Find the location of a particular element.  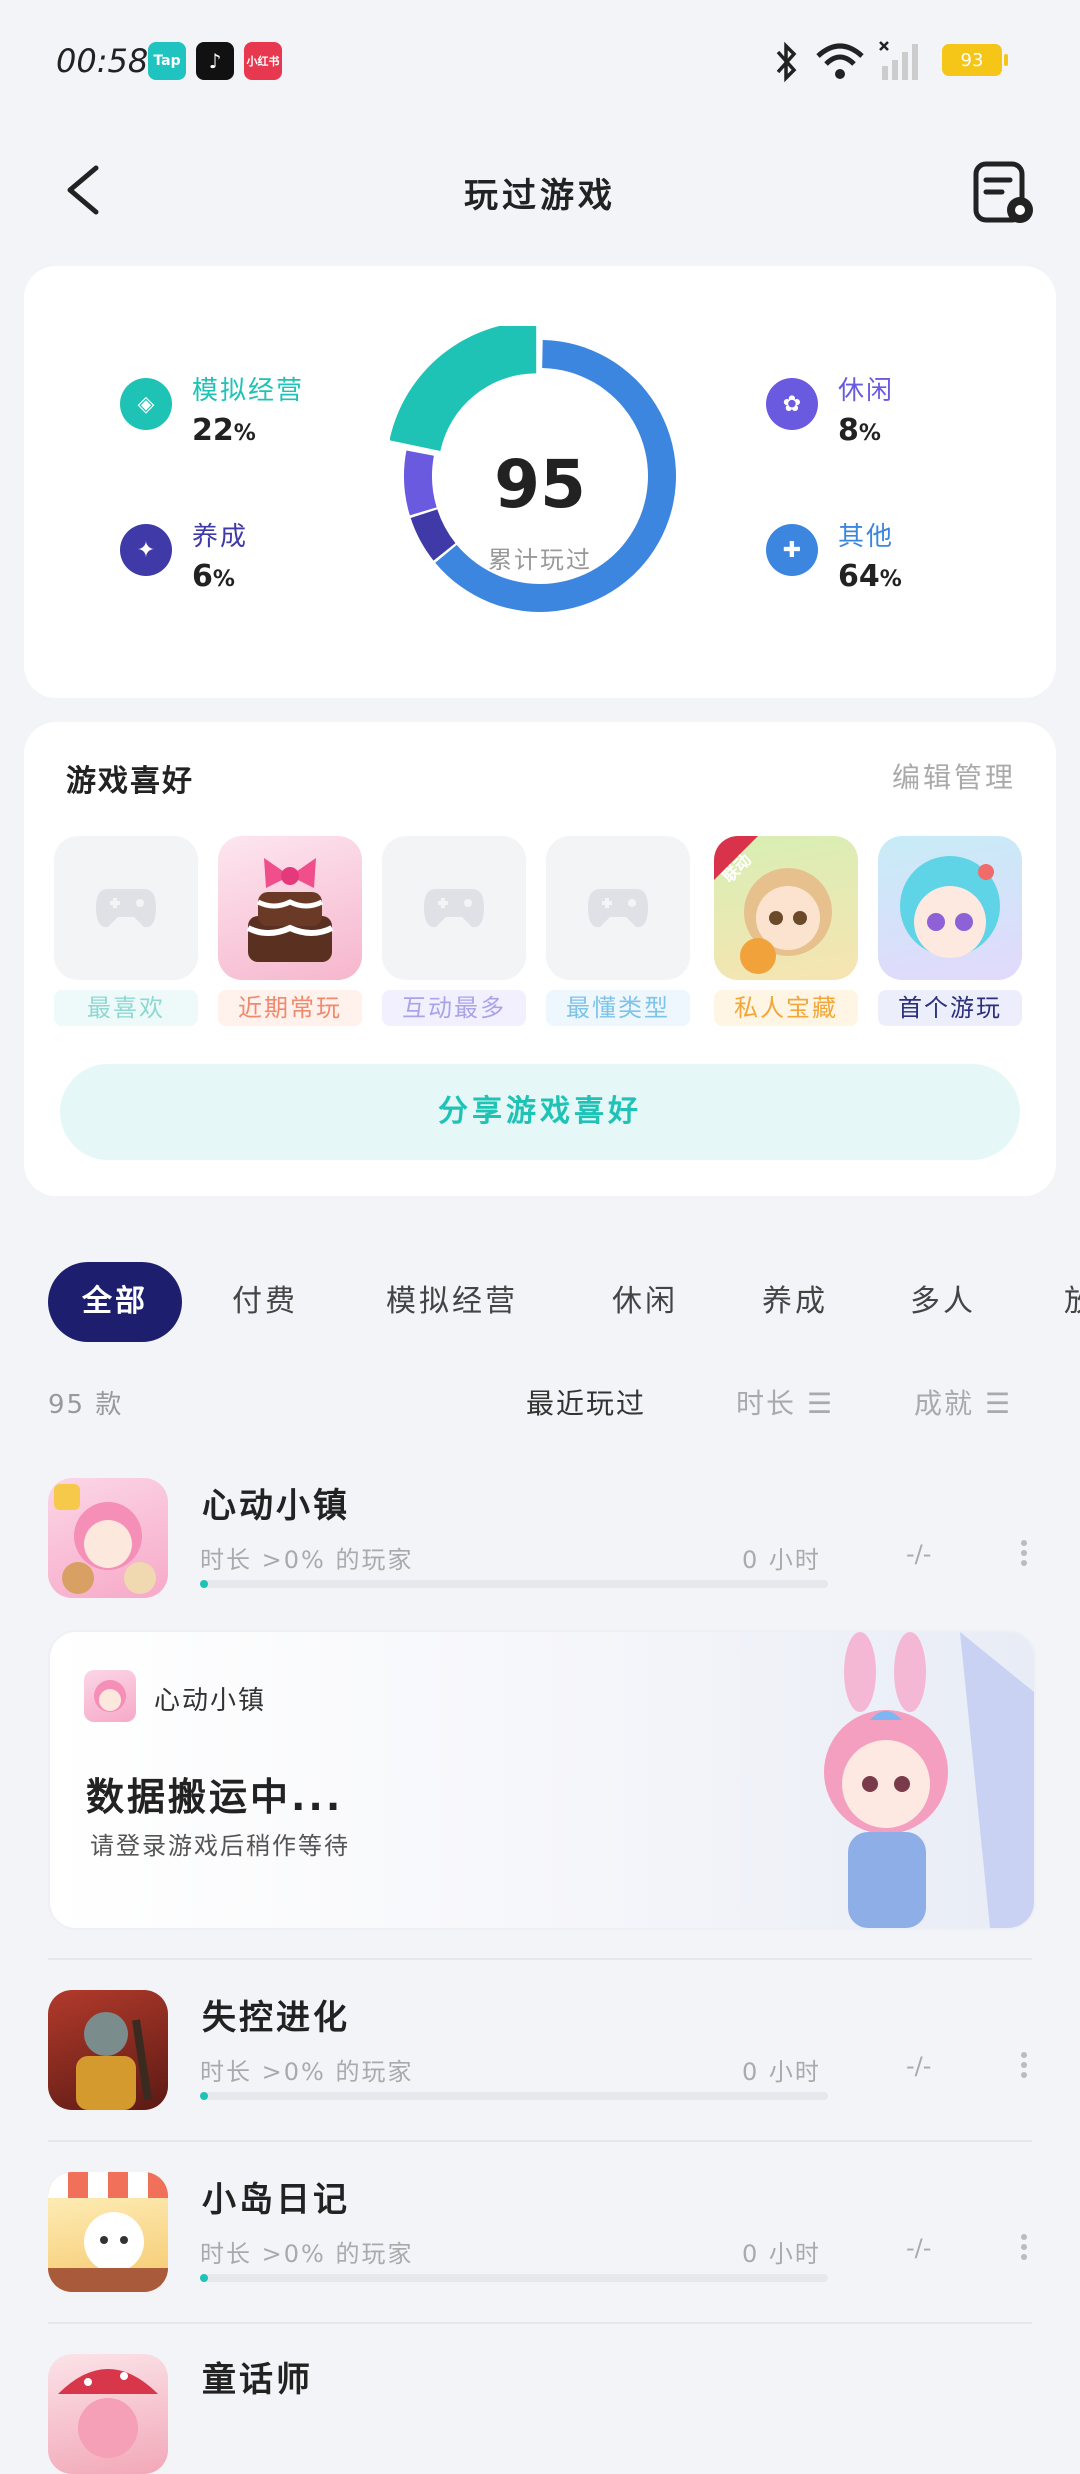

taptap-notification-icon: Tap is located at coordinates (167, 61).